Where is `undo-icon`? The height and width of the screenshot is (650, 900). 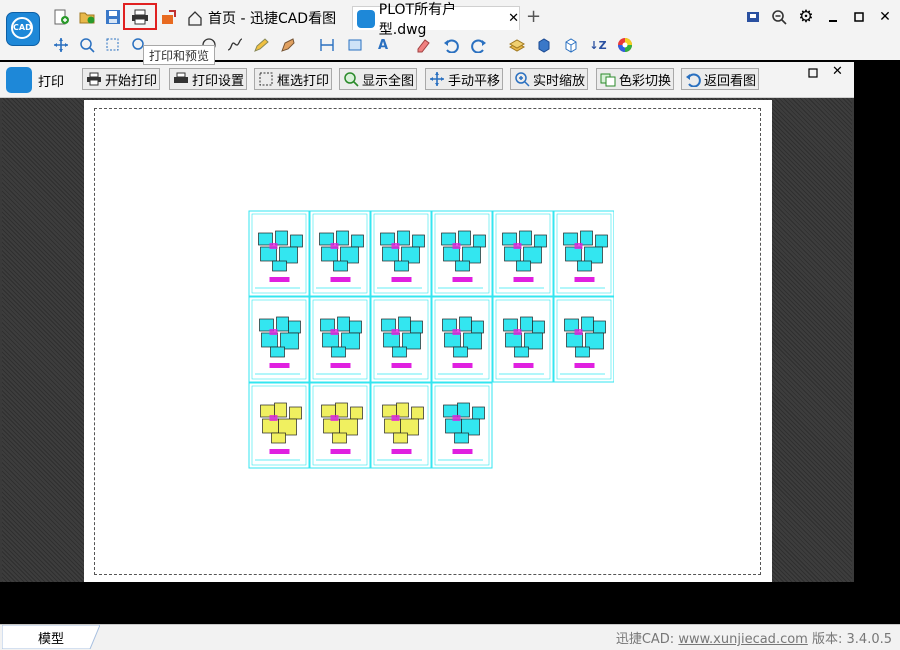
undo-icon is located at coordinates (451, 45).